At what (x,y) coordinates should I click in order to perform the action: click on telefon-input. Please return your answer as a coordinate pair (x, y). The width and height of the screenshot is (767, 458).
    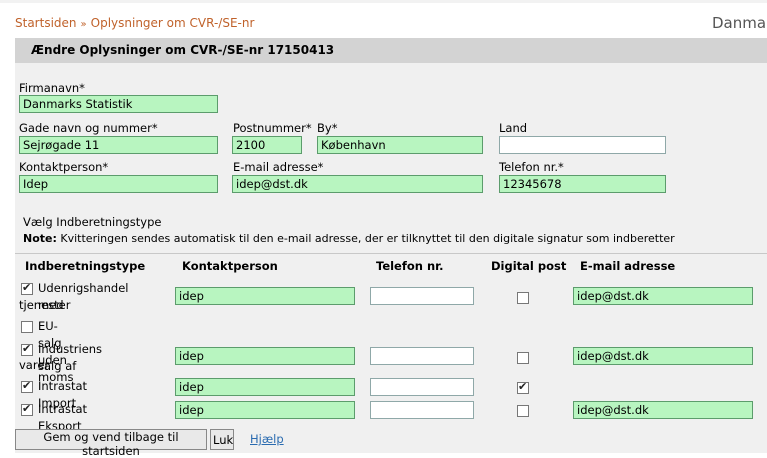
    Looking at the image, I should click on (582, 184).